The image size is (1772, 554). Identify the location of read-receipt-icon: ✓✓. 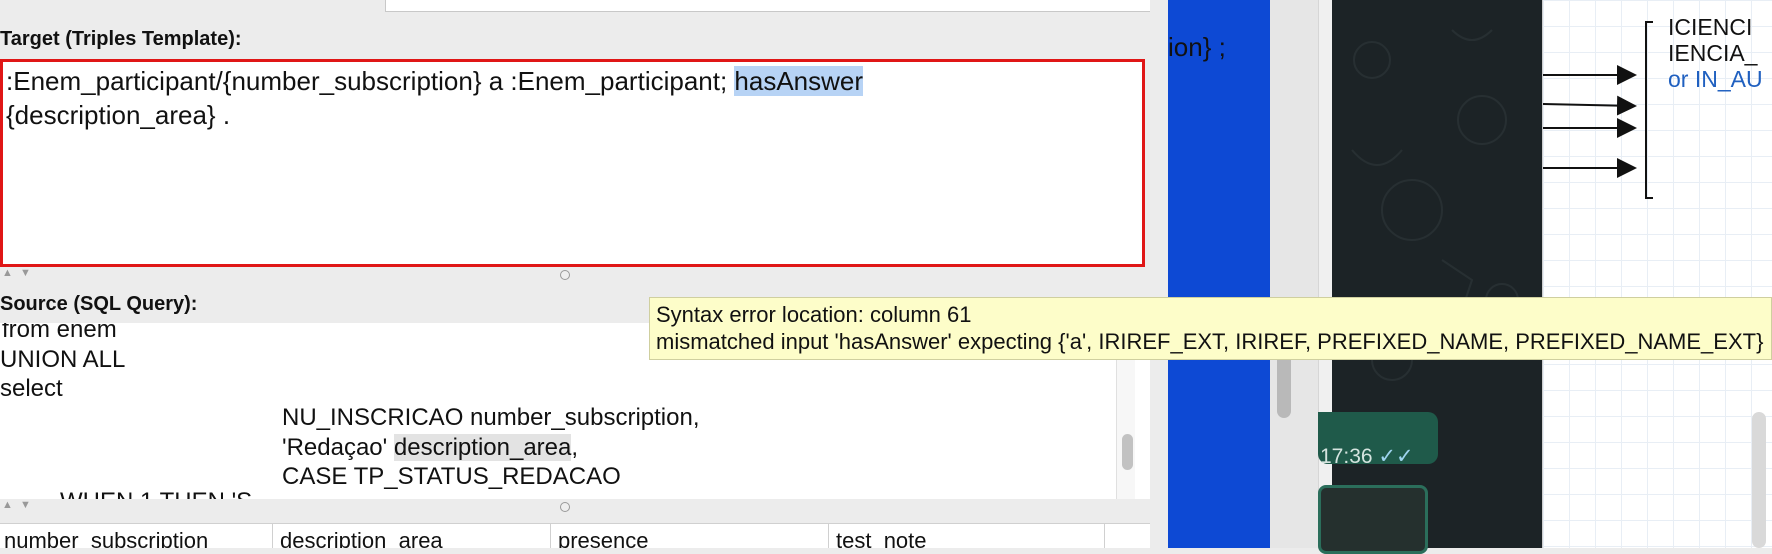
(1396, 456).